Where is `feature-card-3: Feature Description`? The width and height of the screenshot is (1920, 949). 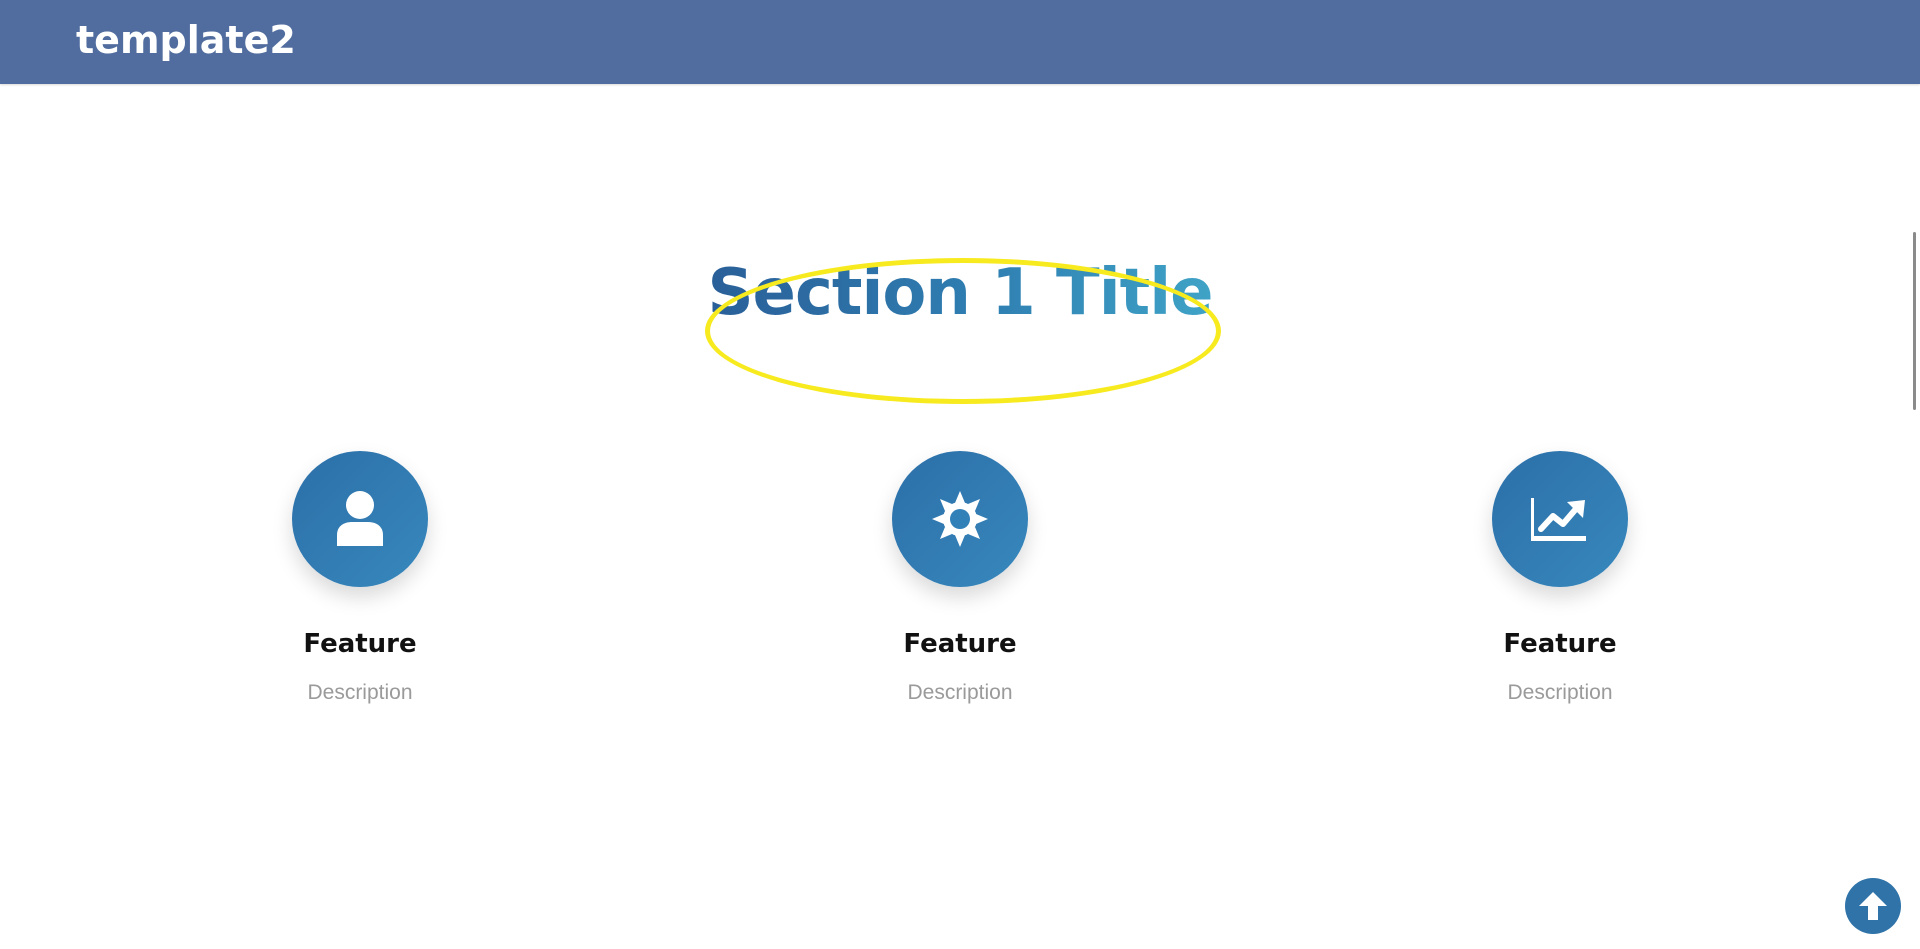
feature-card-3: Feature Description is located at coordinates (1560, 578).